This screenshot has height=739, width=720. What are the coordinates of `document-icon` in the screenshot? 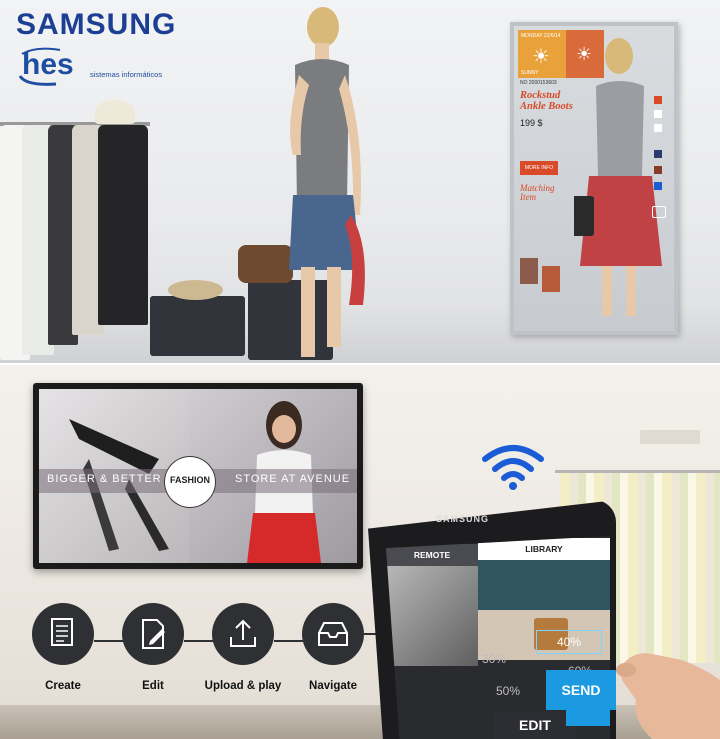 It's located at (62, 632).